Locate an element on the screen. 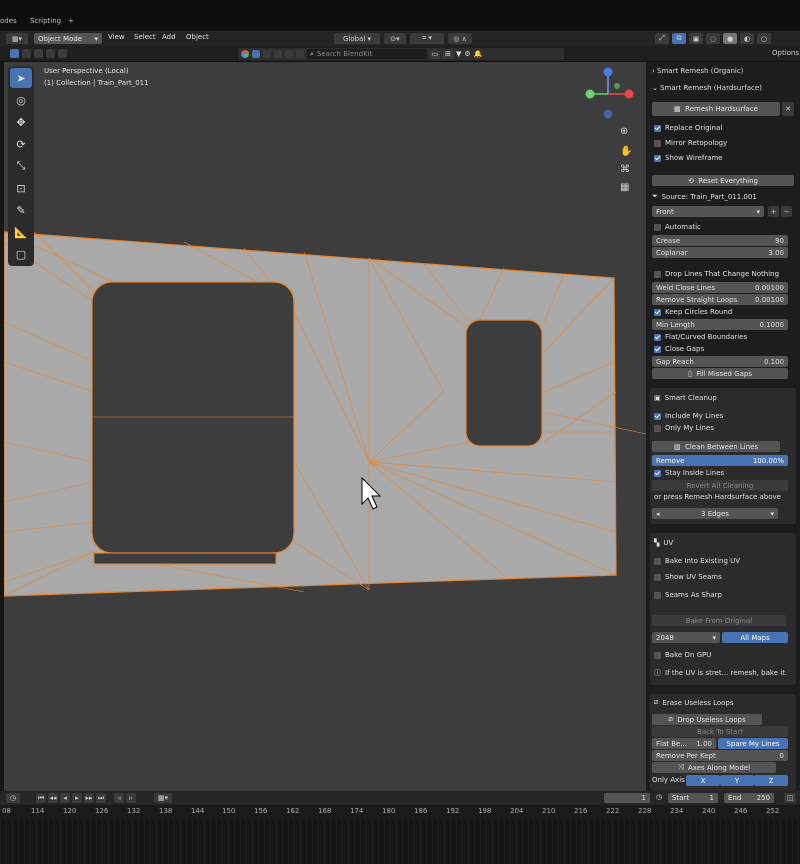 Image resolution: width=800 pixels, height=864 pixels. axes-along-model-button: ⤨ Axes Along Model is located at coordinates (714, 767).